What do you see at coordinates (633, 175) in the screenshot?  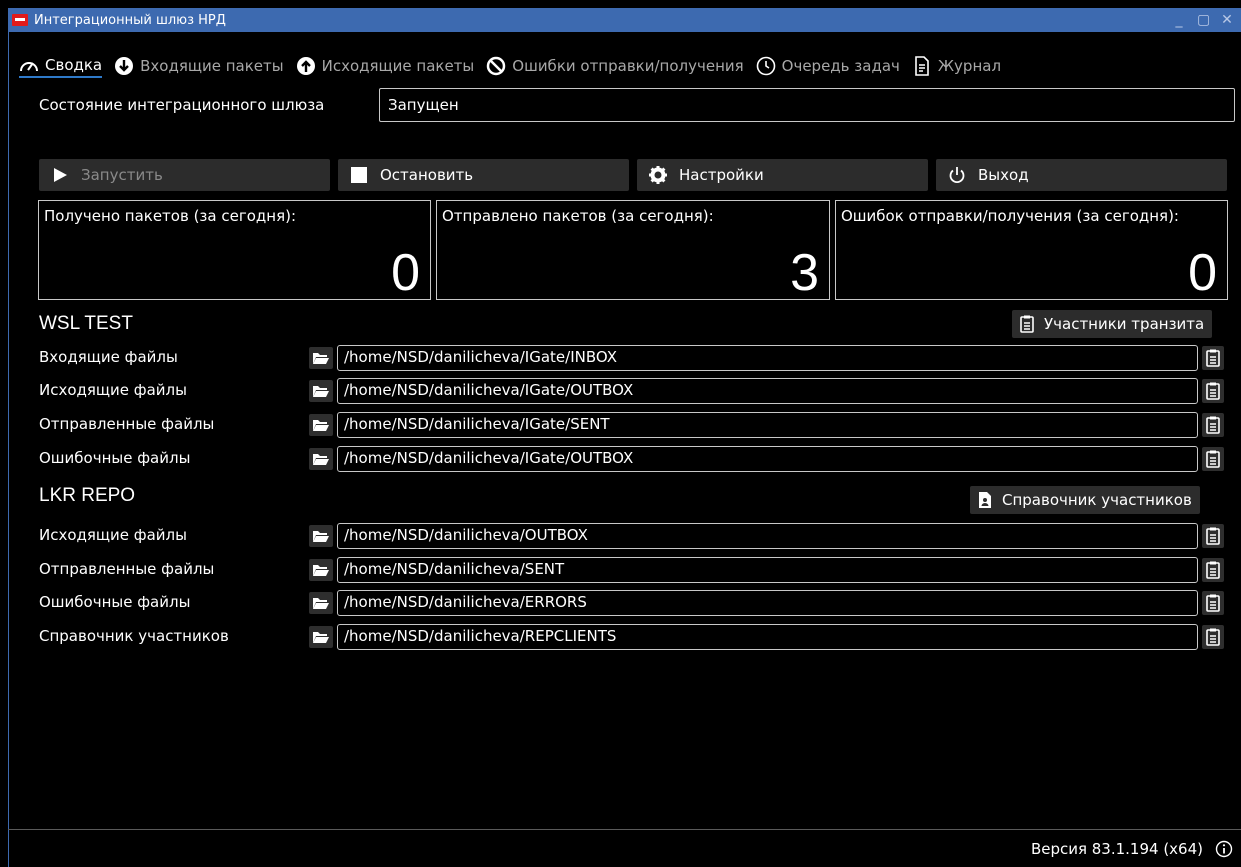 I see `action-buttons: Запустить Остановить Настройки Выход` at bounding box center [633, 175].